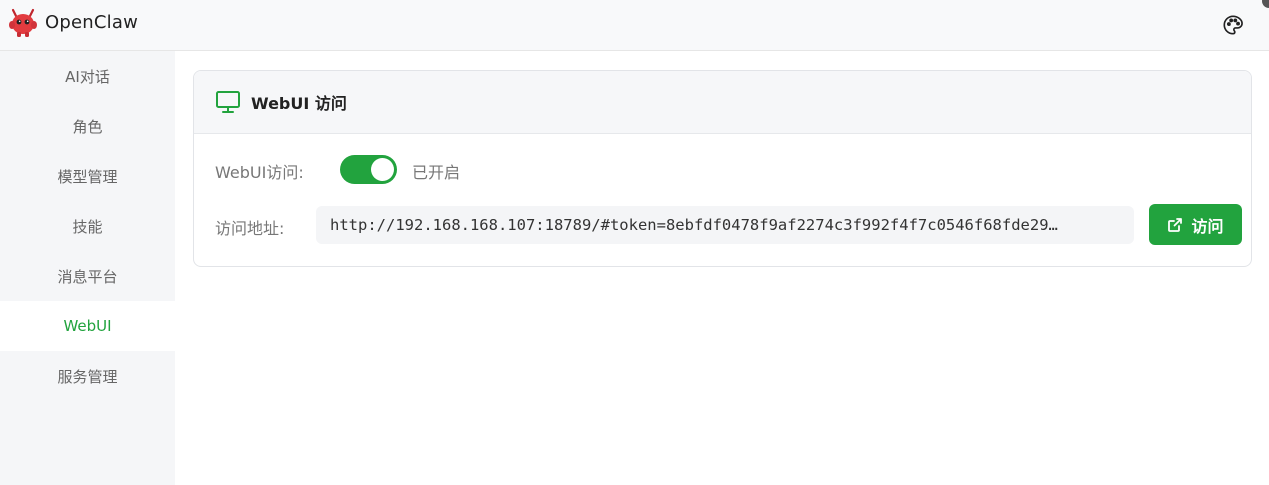 The width and height of the screenshot is (1269, 485). I want to click on visit-button: 访问, so click(1195, 224).